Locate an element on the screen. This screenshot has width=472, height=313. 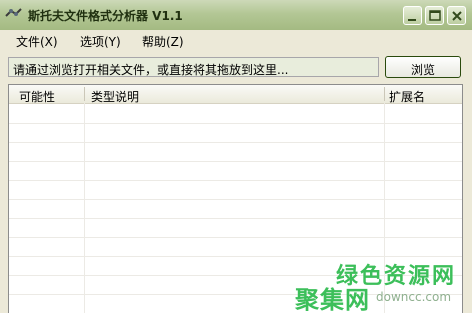
watermark-logo: 聚集网 is located at coordinates (332, 299).